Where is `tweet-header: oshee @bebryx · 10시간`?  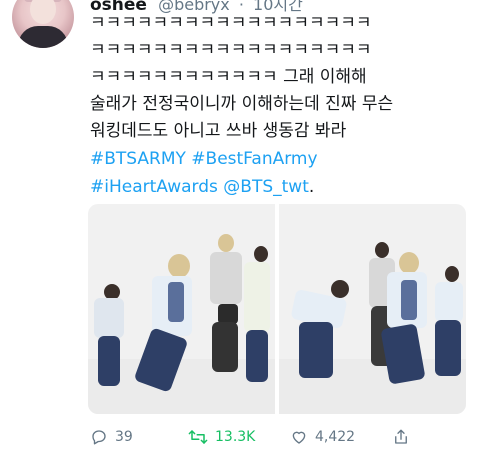 tweet-header: oshee @bebryx · 10시간 is located at coordinates (196, 7).